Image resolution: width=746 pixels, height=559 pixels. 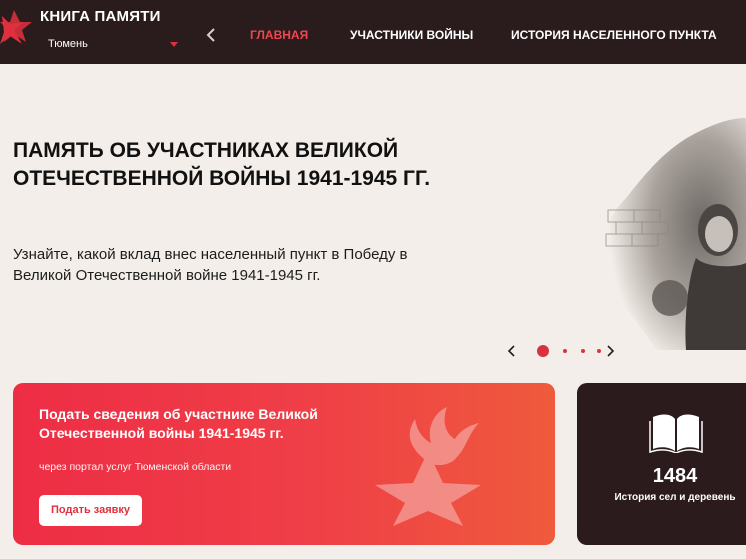 I want to click on settlement-history-card: 1484 История сел и деревень, so click(x=661, y=464).